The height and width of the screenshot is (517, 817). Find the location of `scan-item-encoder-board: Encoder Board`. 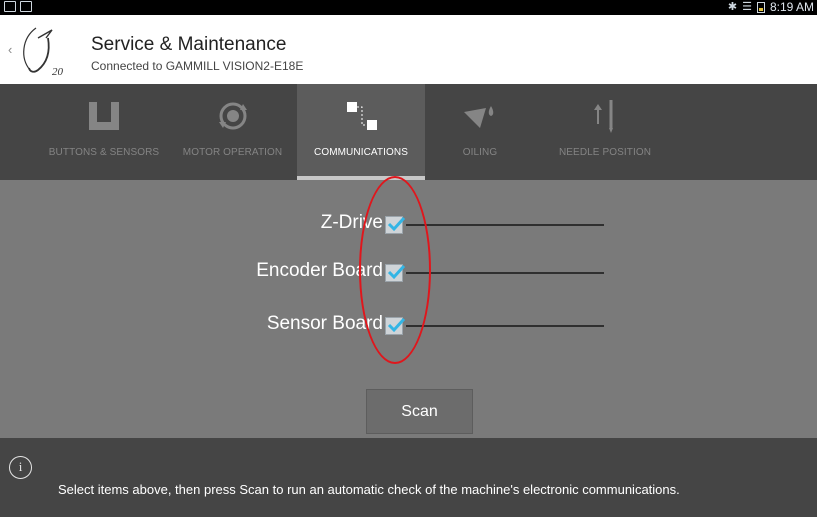

scan-item-encoder-board: Encoder Board is located at coordinates (408, 273).